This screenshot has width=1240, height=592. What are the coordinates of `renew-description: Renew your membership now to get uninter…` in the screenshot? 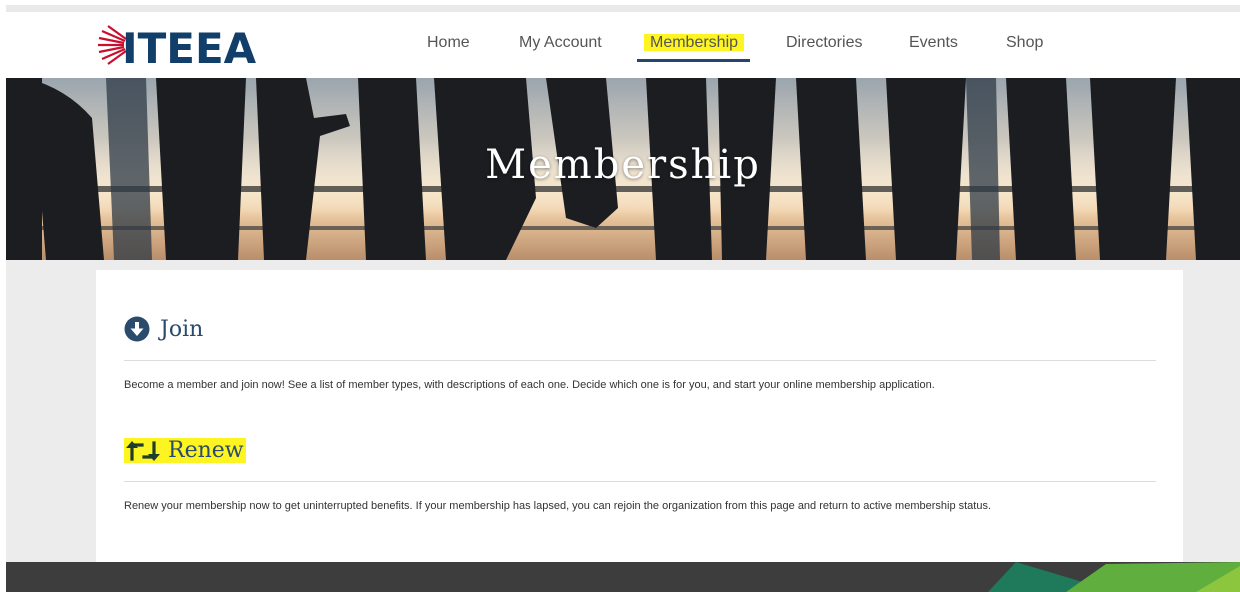 It's located at (558, 506).